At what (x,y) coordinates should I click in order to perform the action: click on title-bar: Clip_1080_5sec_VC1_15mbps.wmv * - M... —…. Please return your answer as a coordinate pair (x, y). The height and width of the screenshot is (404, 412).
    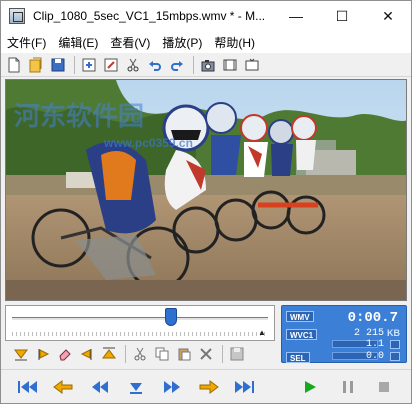
    Looking at the image, I should click on (206, 16).